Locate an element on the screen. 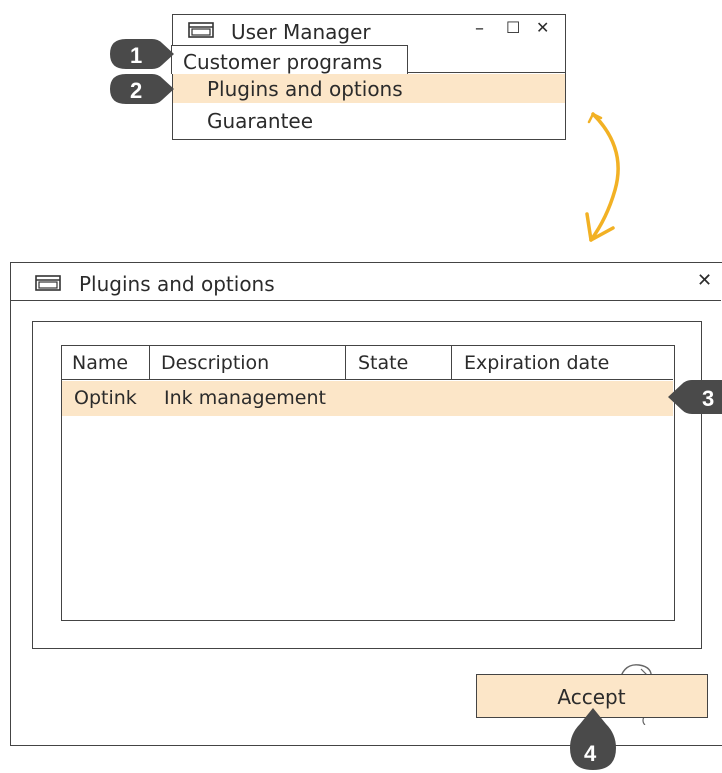 This screenshot has width=722, height=773. cell-name: Optink is located at coordinates (105, 398).